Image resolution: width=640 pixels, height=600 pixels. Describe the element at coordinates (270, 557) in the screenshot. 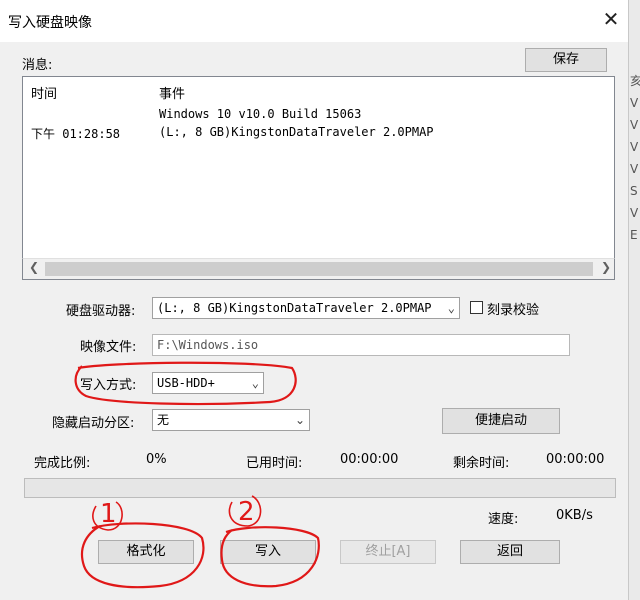

I see `annotation-circle-write` at that location.